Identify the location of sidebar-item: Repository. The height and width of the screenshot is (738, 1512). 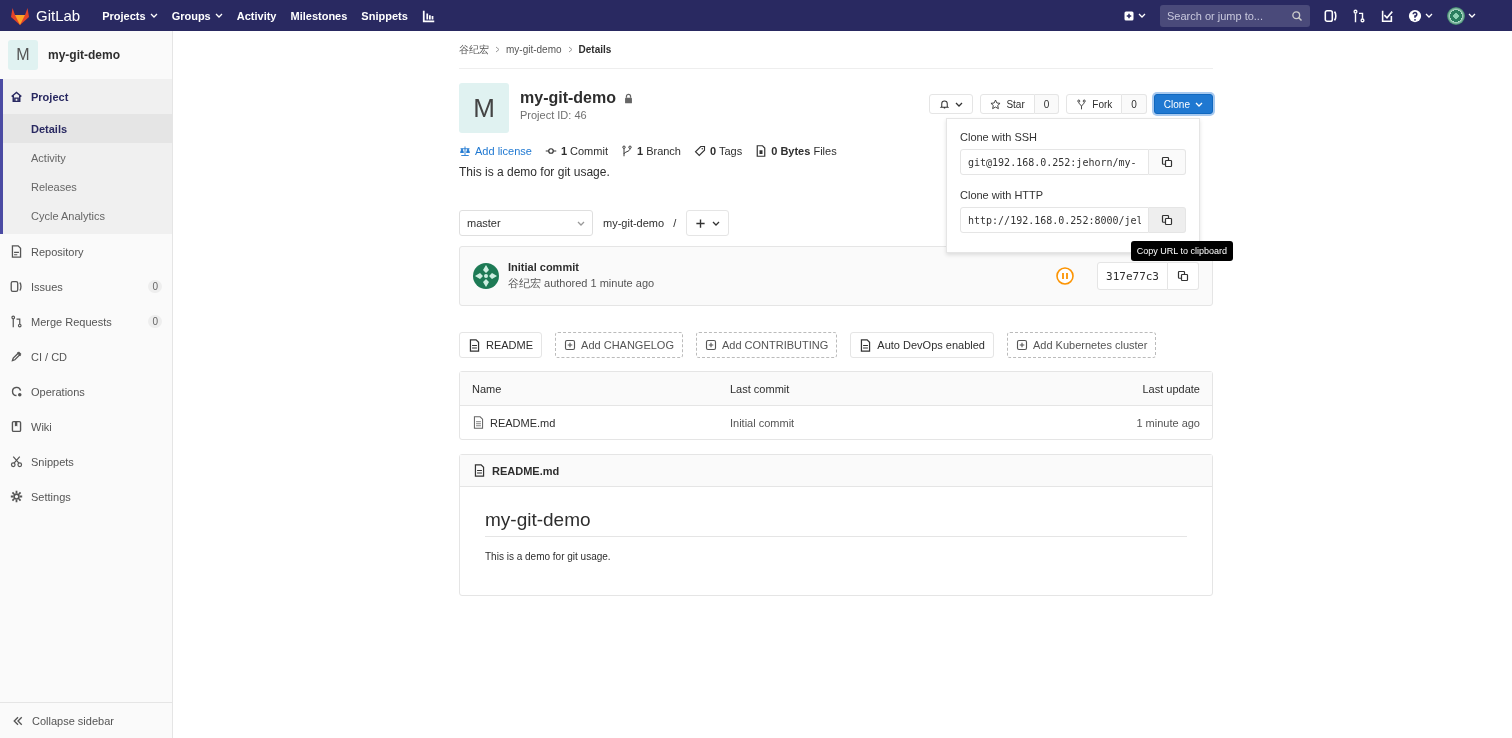
(86, 251).